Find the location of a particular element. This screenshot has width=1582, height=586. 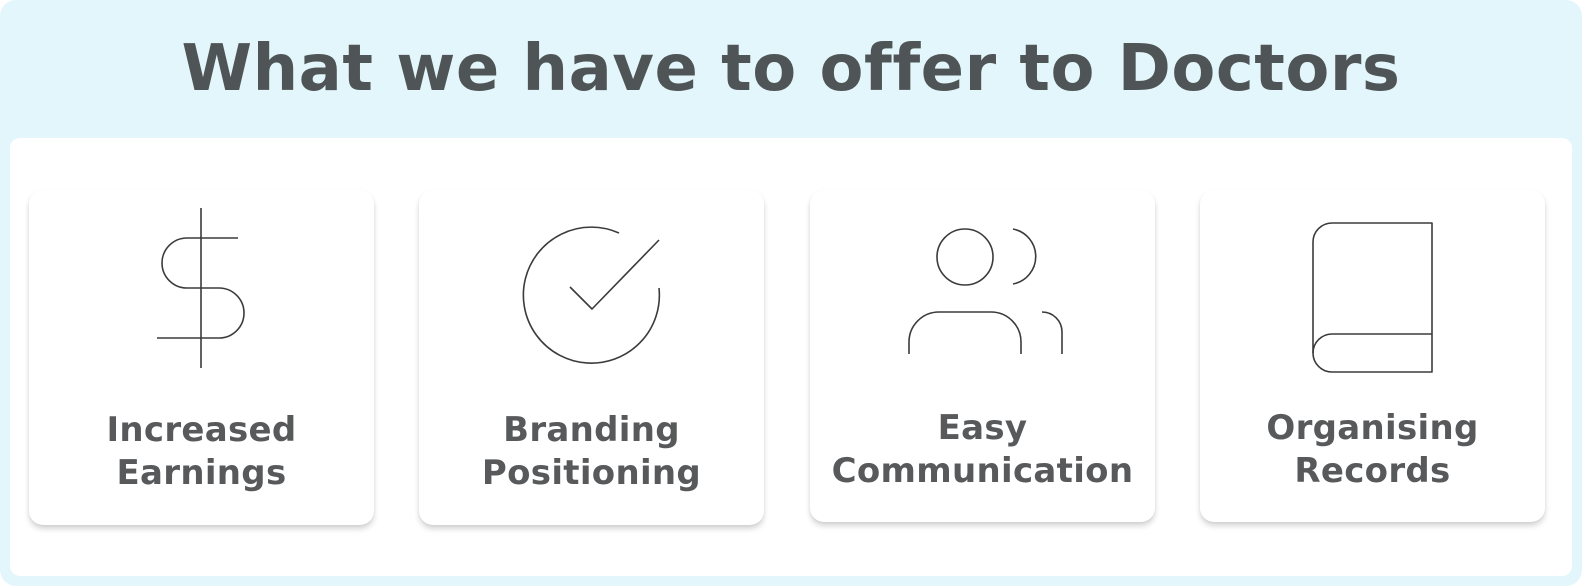

card-label: Branding Positioning is located at coordinates (591, 452).